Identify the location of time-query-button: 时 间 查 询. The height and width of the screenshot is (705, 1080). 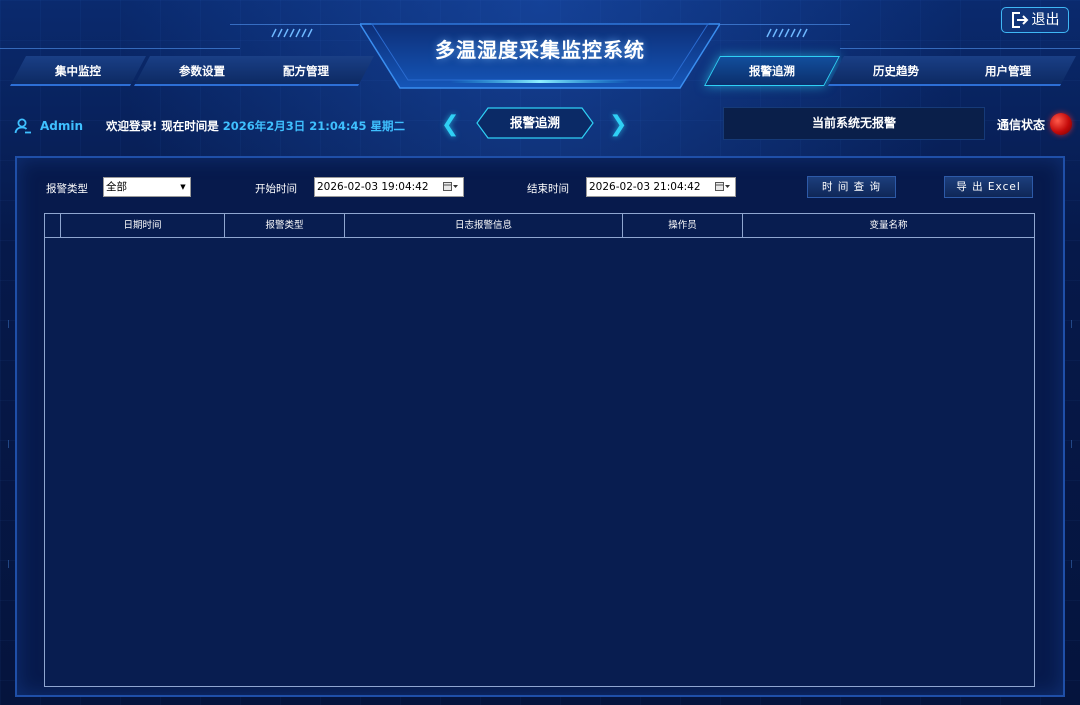
(851, 187).